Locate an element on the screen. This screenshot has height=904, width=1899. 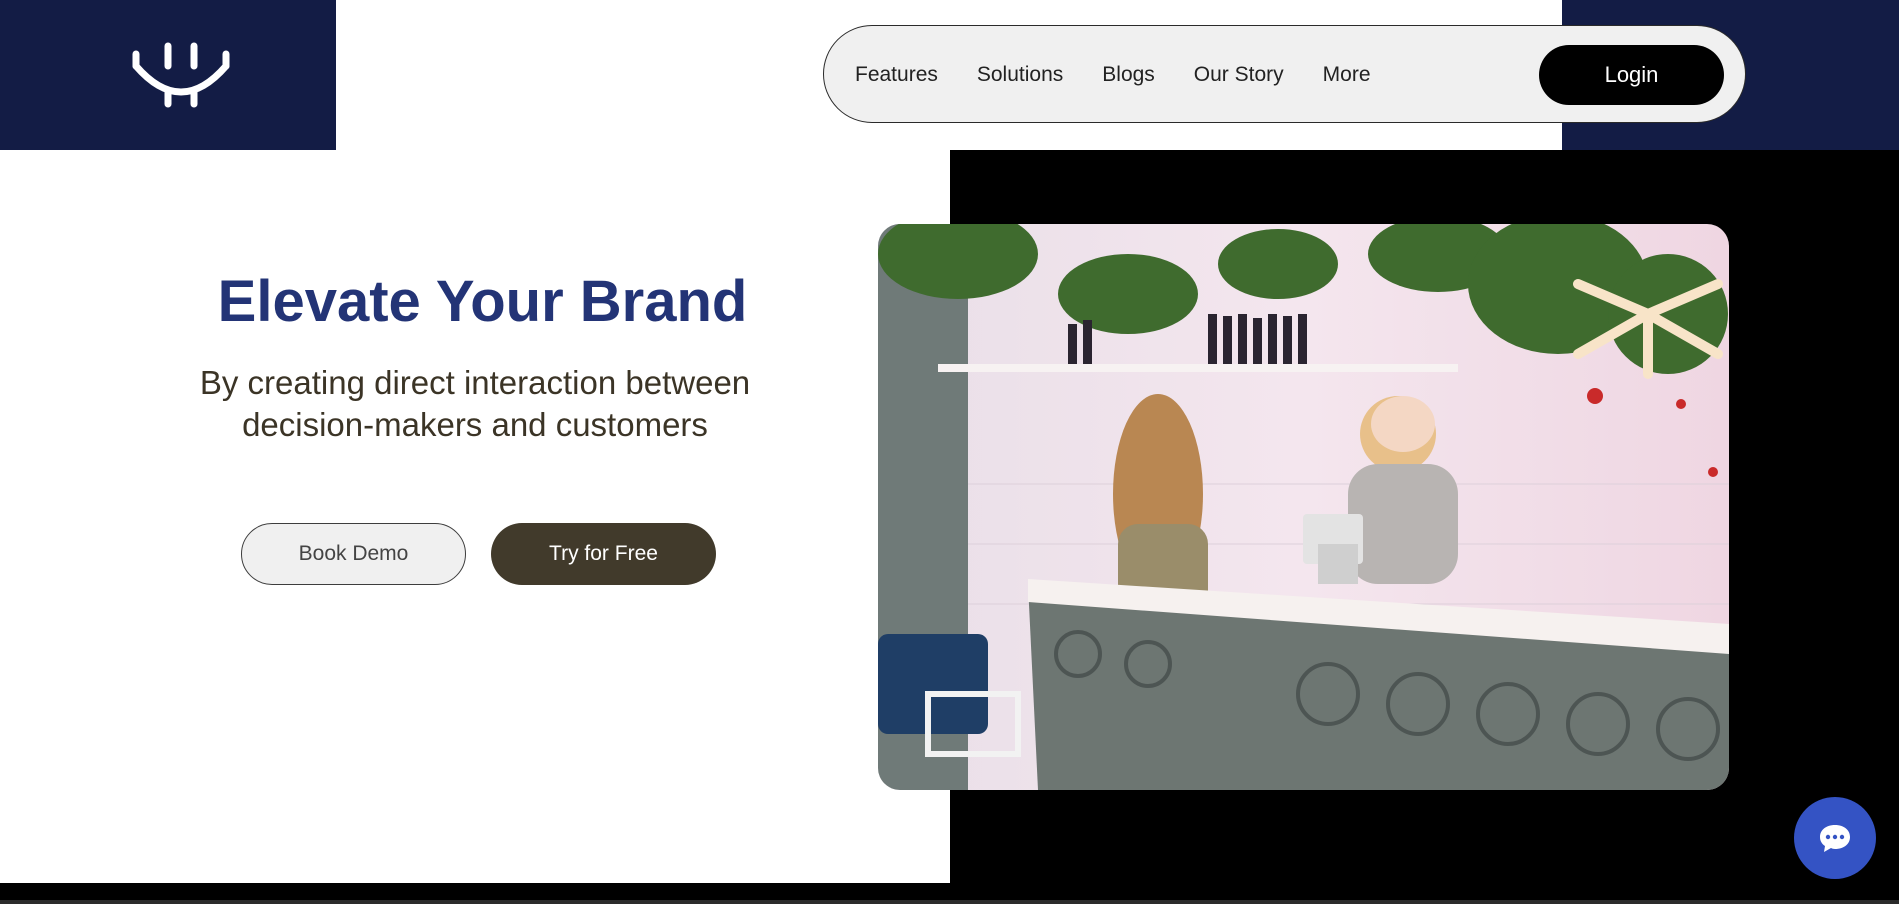
chat-bubble-icon is located at coordinates (1835, 838).